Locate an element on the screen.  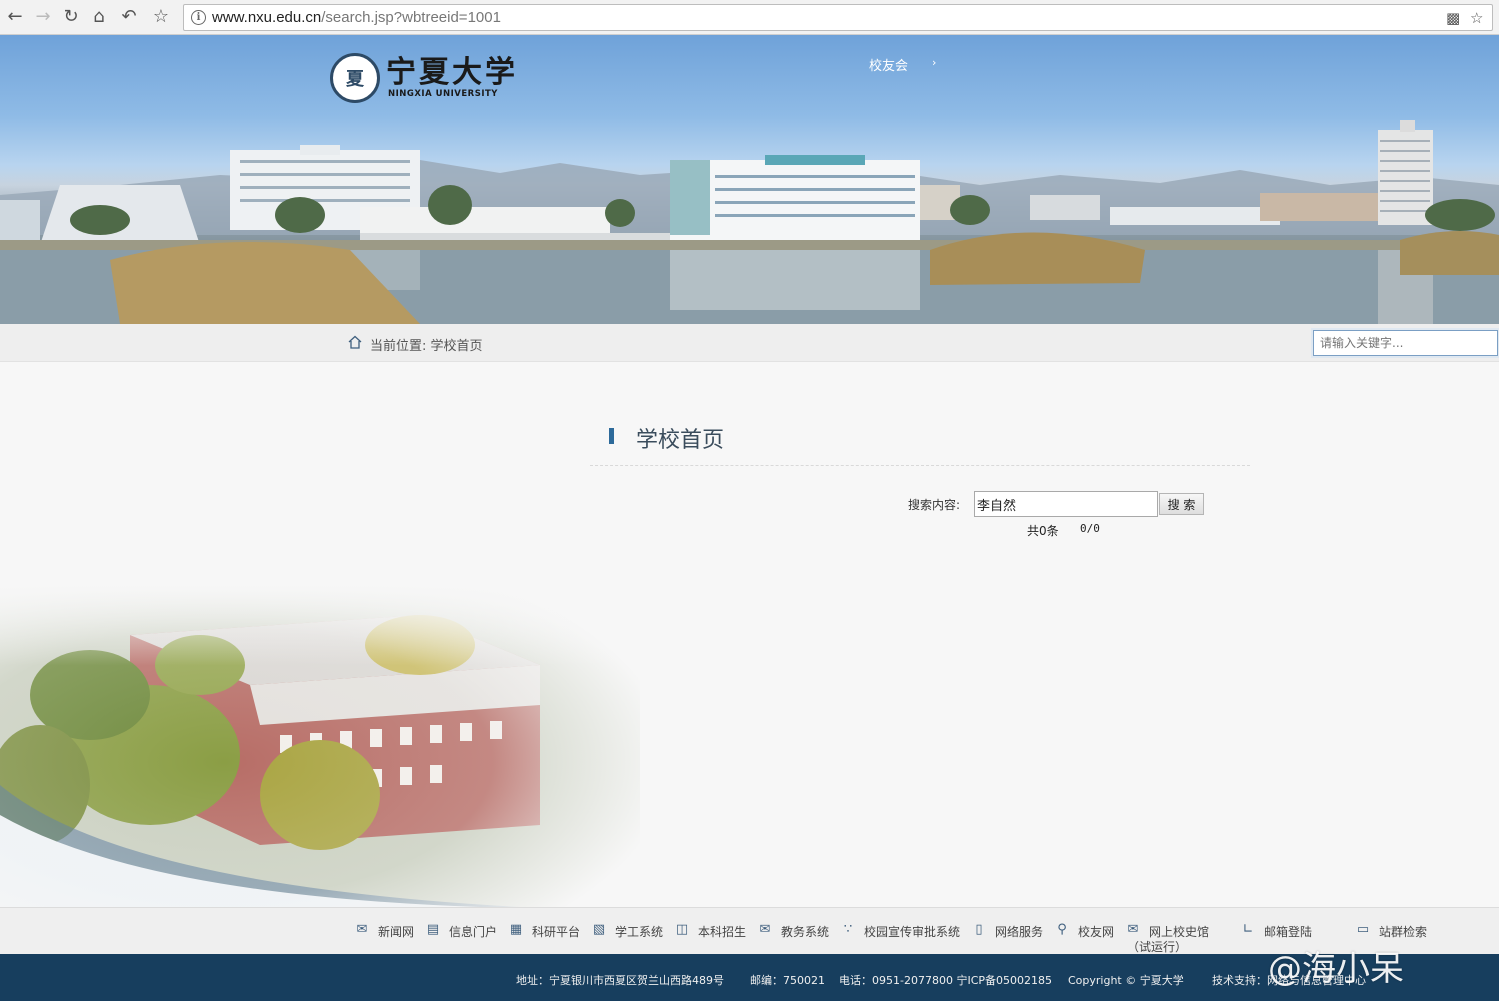
trial-run-note: （试运行） is located at coordinates (1157, 947).